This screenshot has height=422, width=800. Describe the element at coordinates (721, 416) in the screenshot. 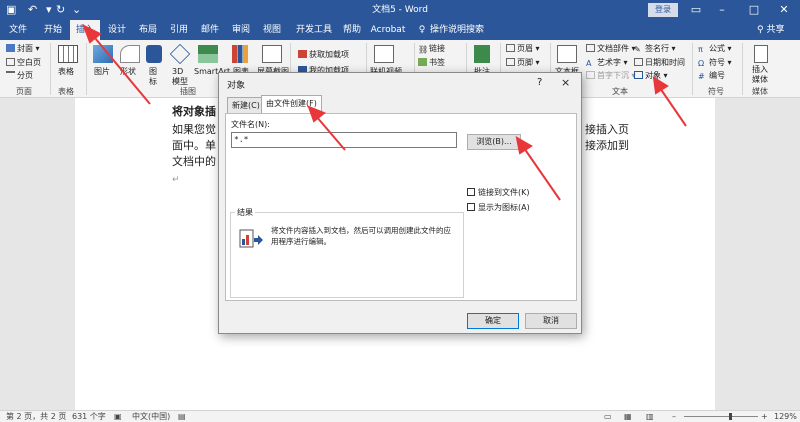

I see `zoom-slider` at that location.